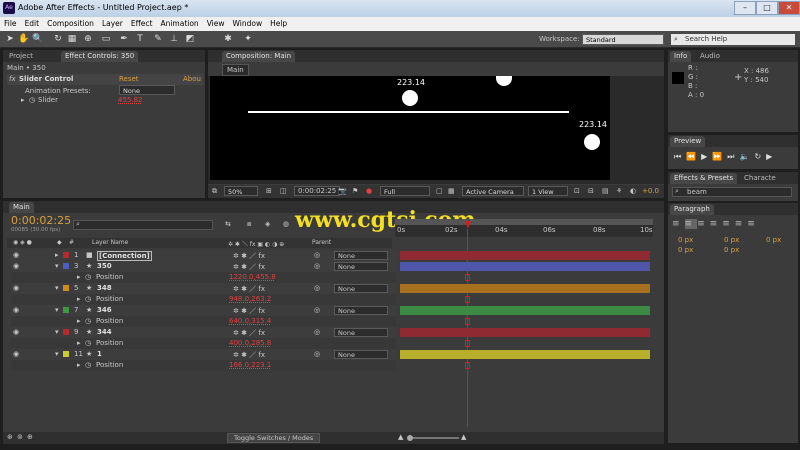 The width and height of the screenshot is (800, 450). What do you see at coordinates (691, 224) in the screenshot?
I see `align-center-icon: ≡` at bounding box center [691, 224].